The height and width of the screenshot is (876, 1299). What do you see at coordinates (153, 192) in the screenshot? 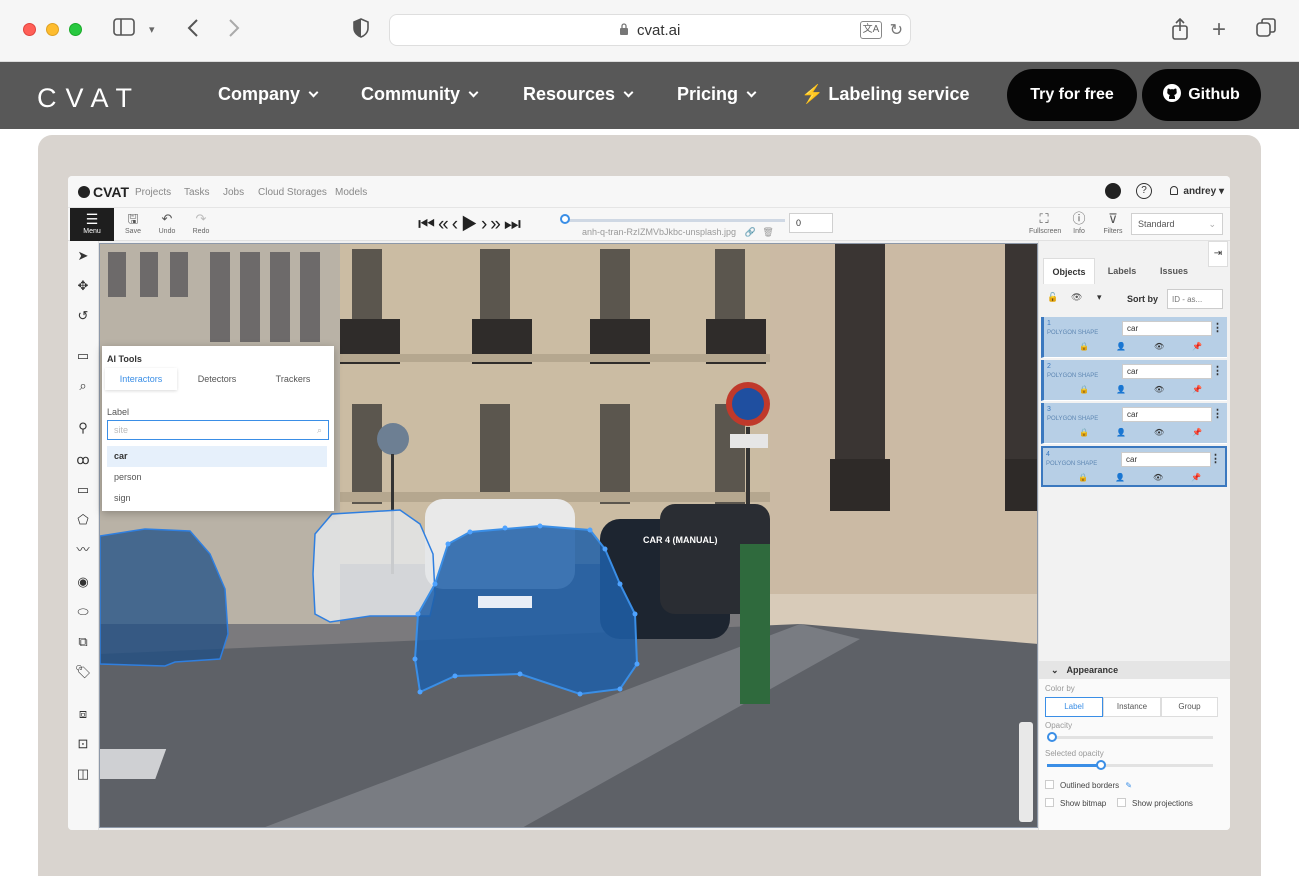
I see `app-nav-projects: Projects` at bounding box center [153, 192].